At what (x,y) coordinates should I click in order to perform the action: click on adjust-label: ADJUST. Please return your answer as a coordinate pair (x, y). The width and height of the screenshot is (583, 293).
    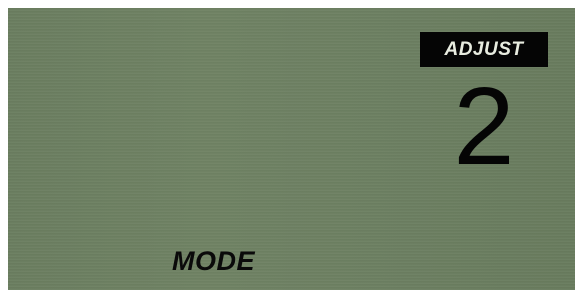
    Looking at the image, I should click on (484, 49).